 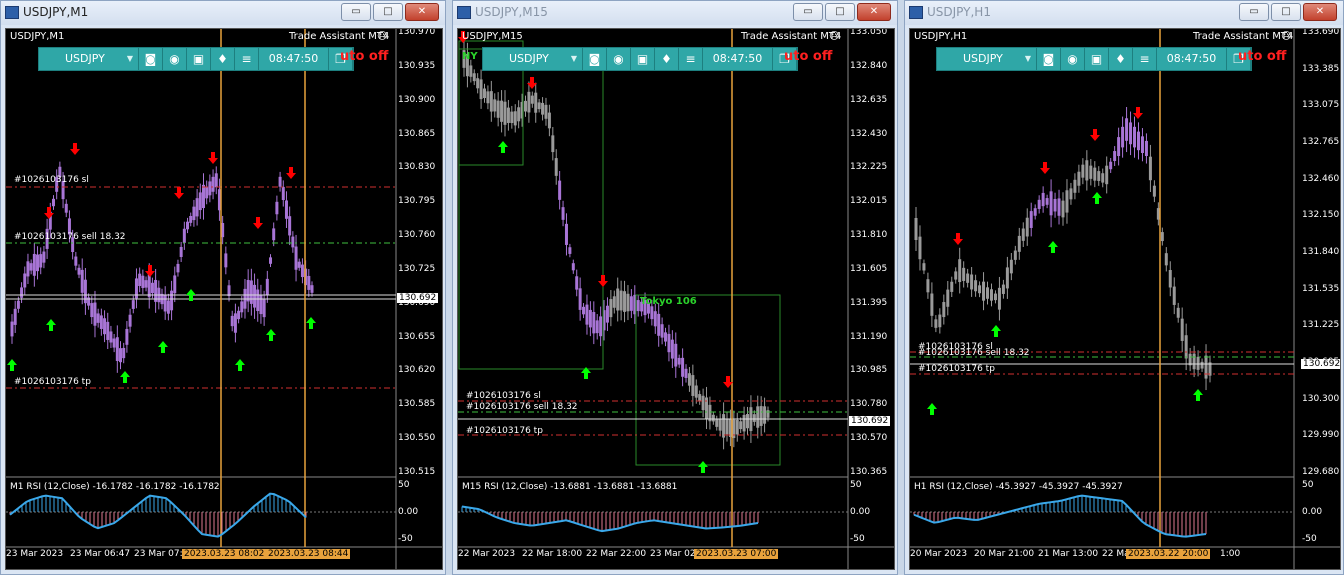 What do you see at coordinates (1124, 13) in the screenshot?
I see `window-titlebar: USDJPY,H1 ▭ □ ✕` at bounding box center [1124, 13].